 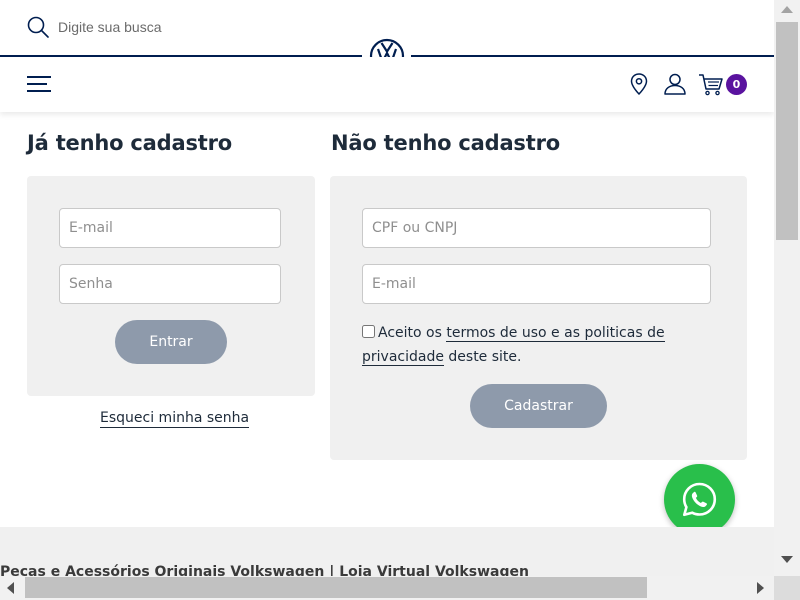 I want to click on whatsapp-icon, so click(x=699, y=499).